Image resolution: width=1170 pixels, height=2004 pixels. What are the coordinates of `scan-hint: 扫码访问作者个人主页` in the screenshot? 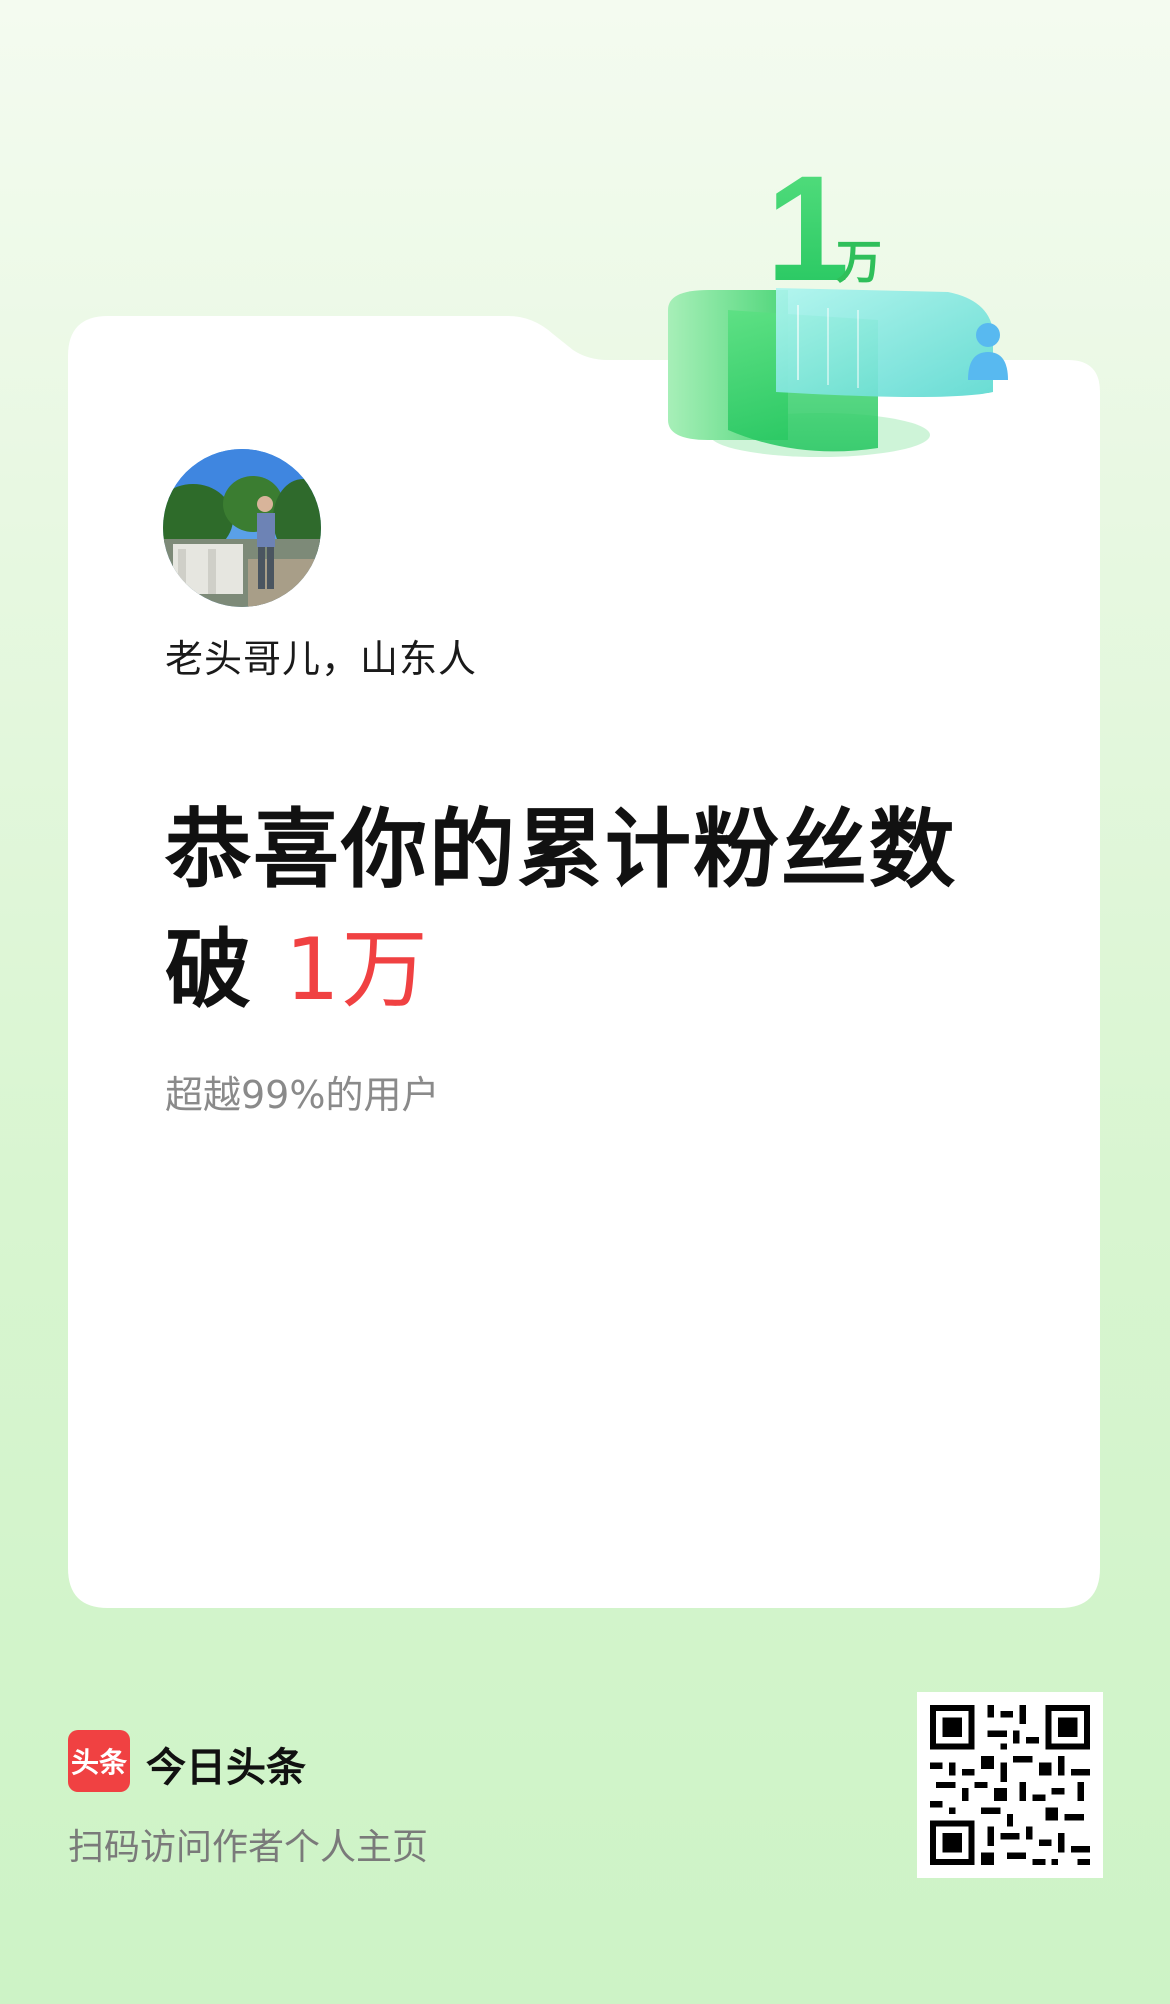 It's located at (248, 1847).